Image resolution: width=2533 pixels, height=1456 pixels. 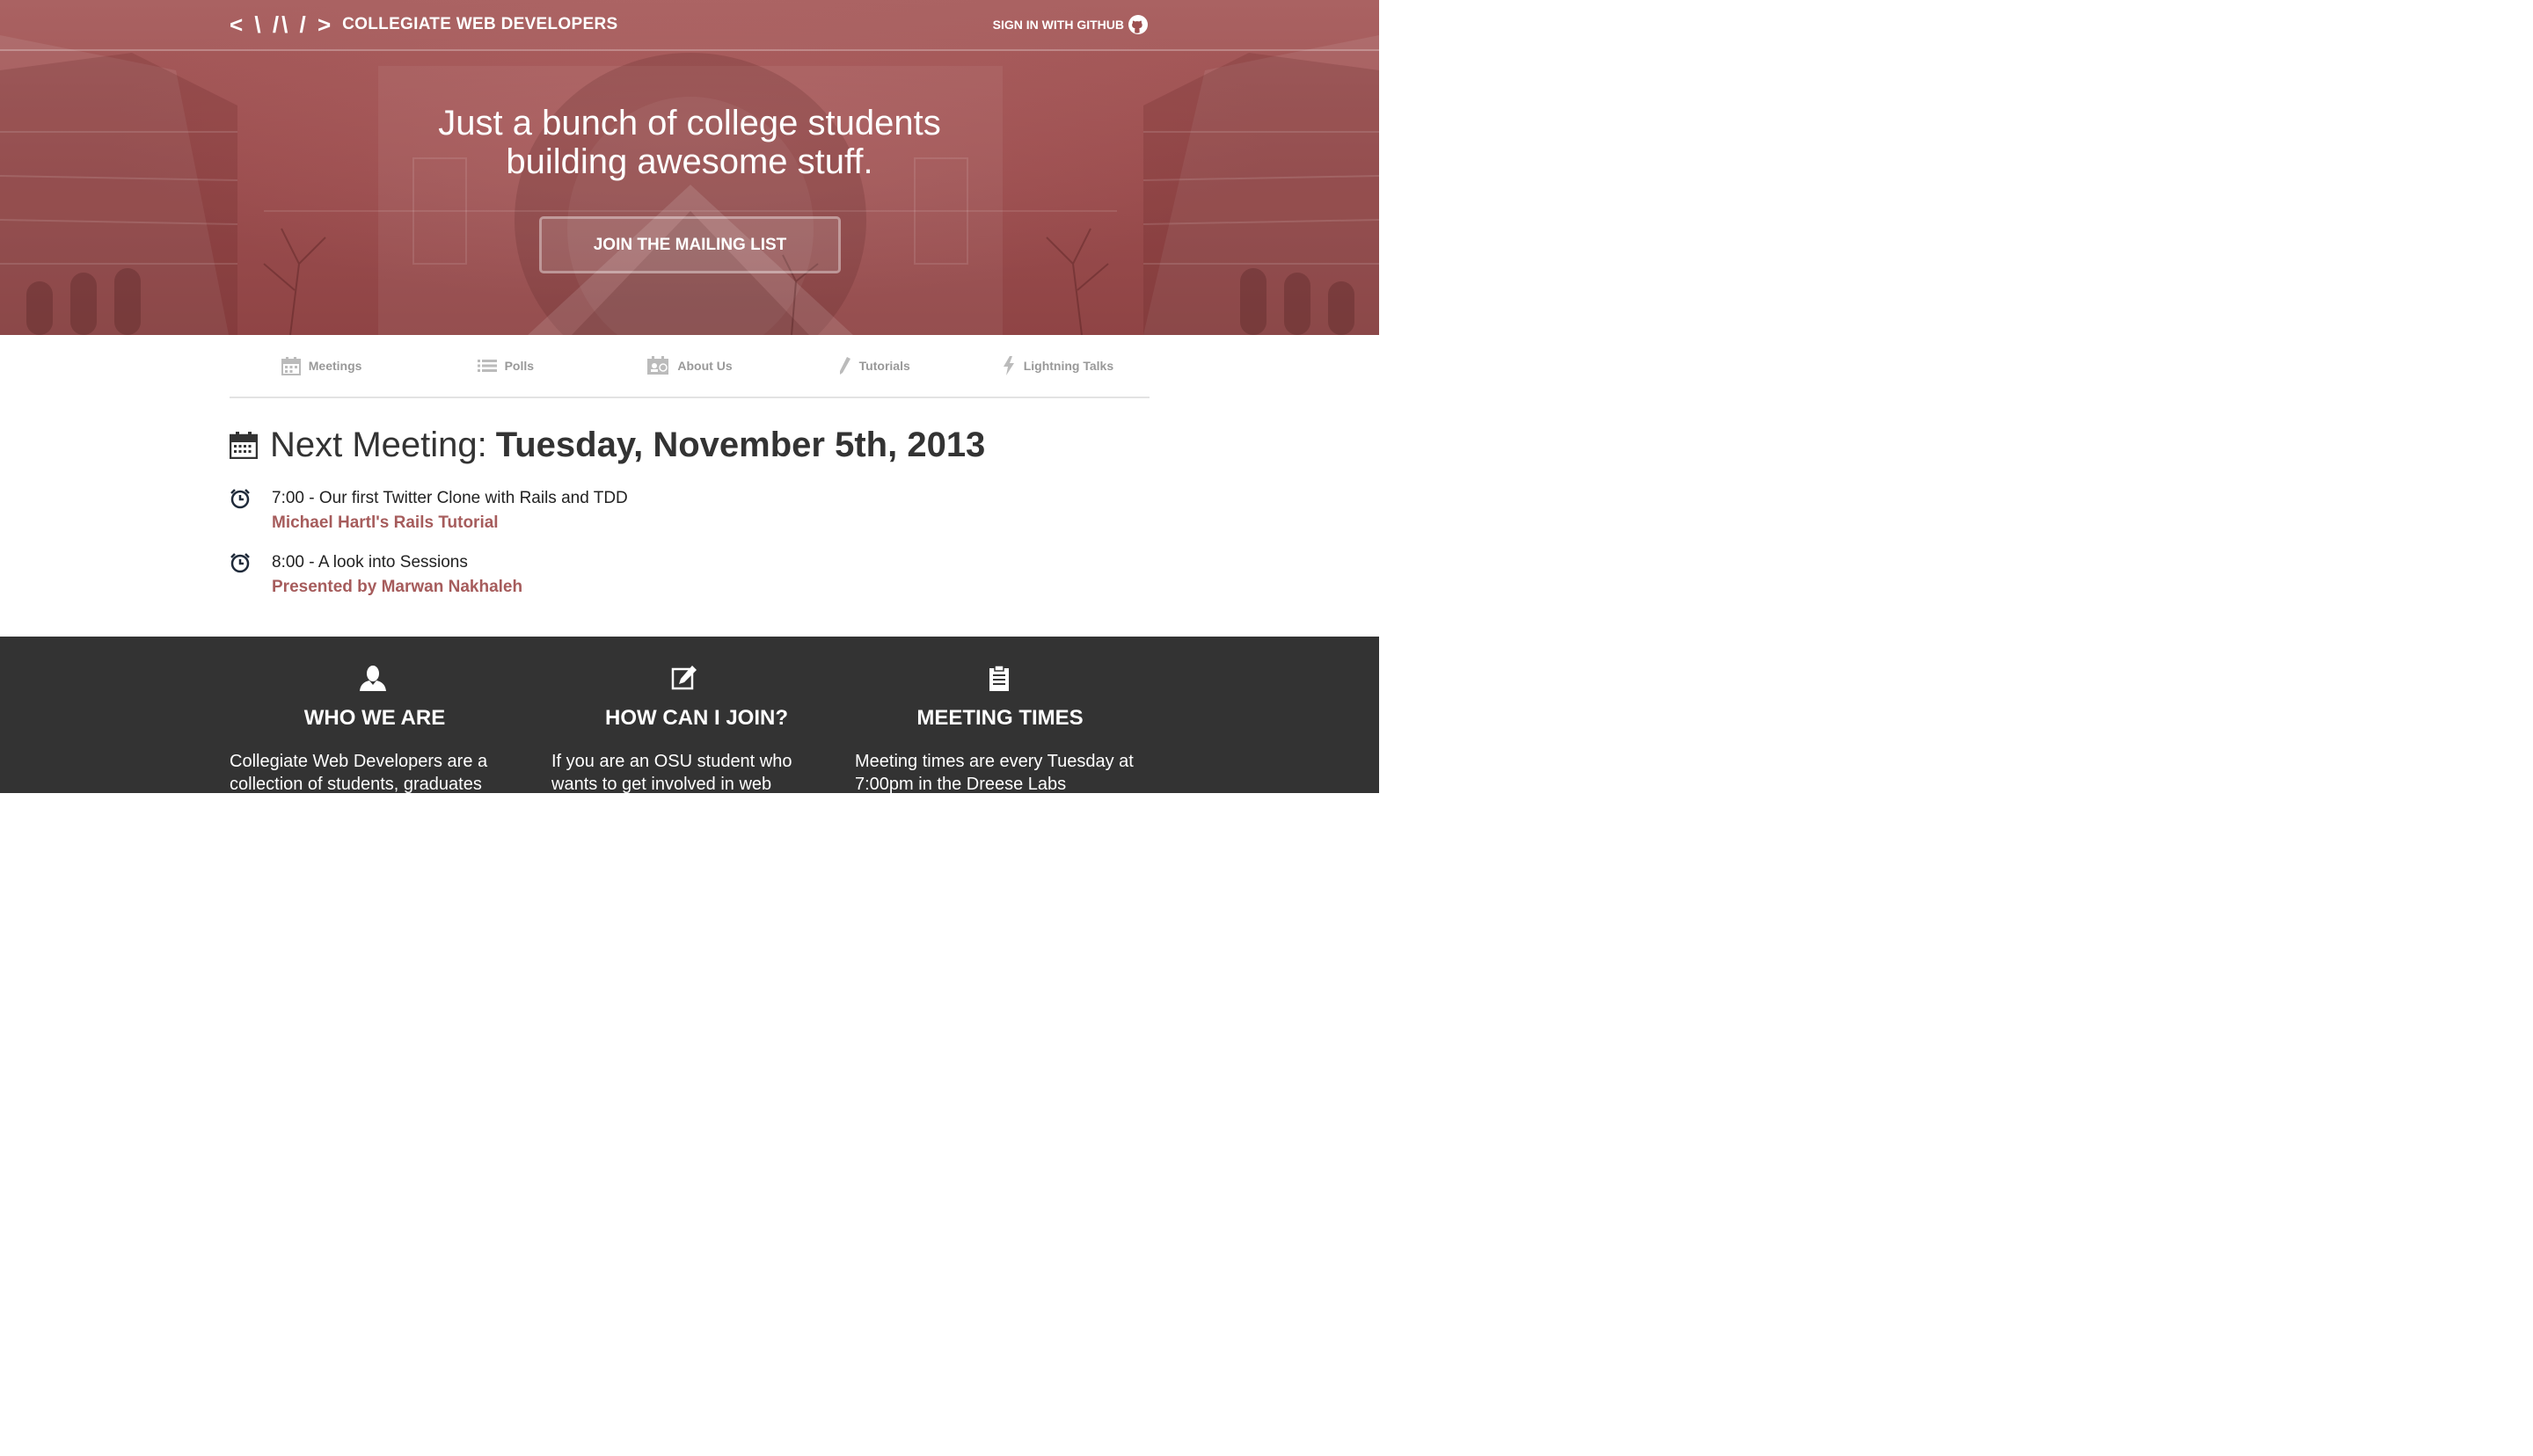 What do you see at coordinates (487, 366) in the screenshot?
I see `list-icon` at bounding box center [487, 366].